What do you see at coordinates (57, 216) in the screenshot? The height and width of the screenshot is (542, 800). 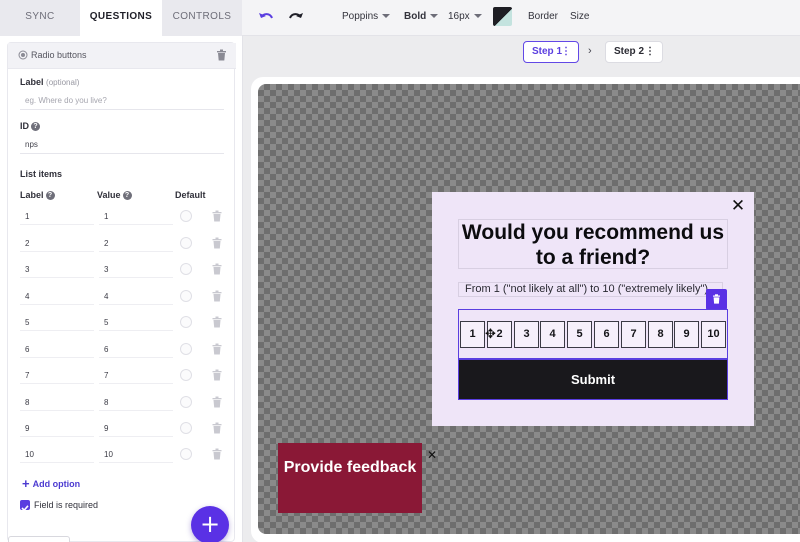 I see `list-item-label-input: 1` at bounding box center [57, 216].